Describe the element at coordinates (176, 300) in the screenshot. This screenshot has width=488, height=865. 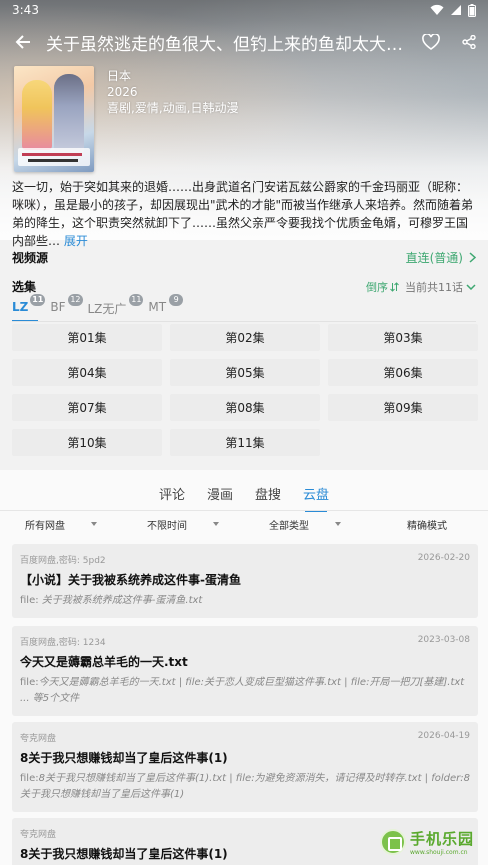
I see `episode-count-badge: 9` at that location.